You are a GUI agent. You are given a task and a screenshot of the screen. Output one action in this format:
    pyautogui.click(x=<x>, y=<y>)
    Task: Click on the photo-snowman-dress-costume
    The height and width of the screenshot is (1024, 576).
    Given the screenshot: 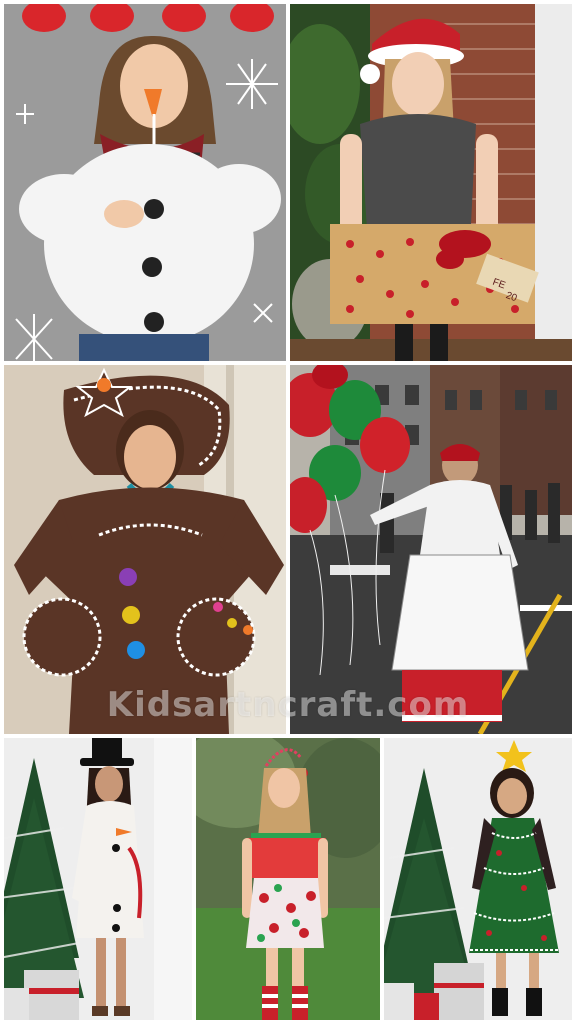 What is the action you would take?
    pyautogui.click(x=98, y=879)
    